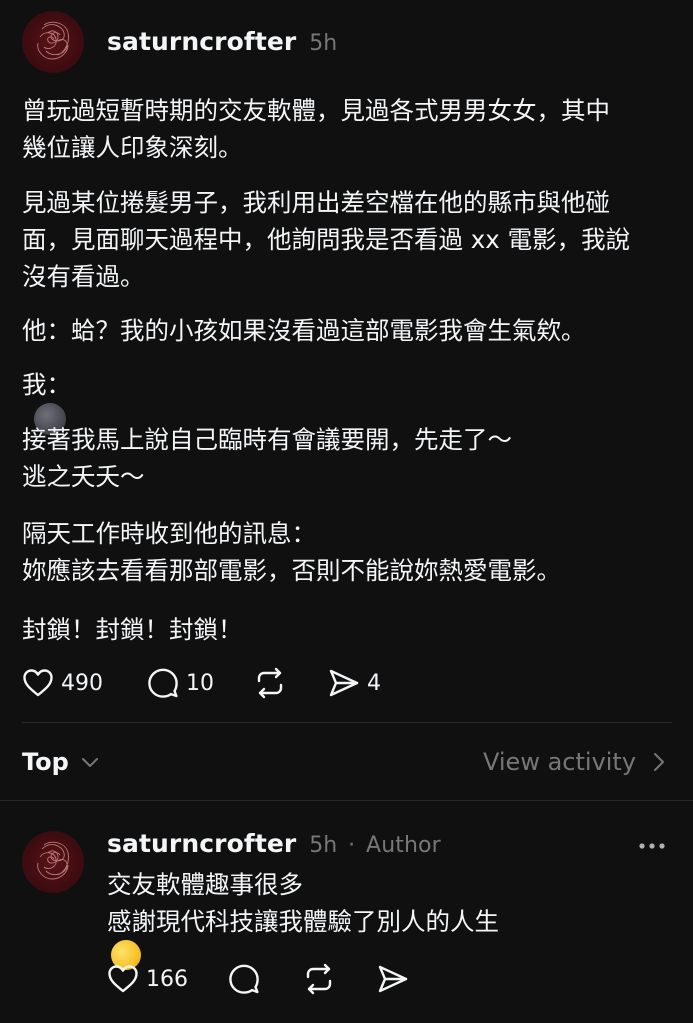 Image resolution: width=693 pixels, height=1023 pixels. I want to click on reply-body: 交友軟體趣事很多 感謝現代科技讓我體驗了別人的人生, so click(302, 920).